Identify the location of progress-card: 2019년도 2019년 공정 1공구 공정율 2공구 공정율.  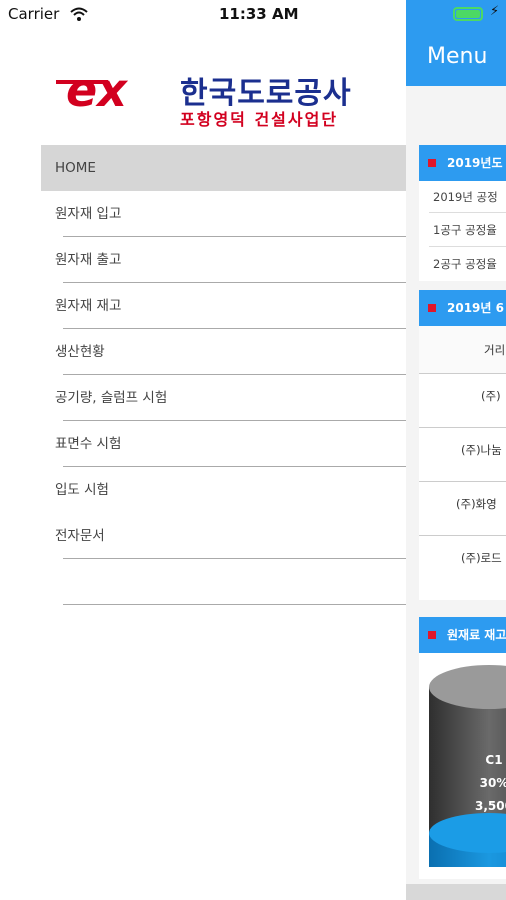
(462, 213).